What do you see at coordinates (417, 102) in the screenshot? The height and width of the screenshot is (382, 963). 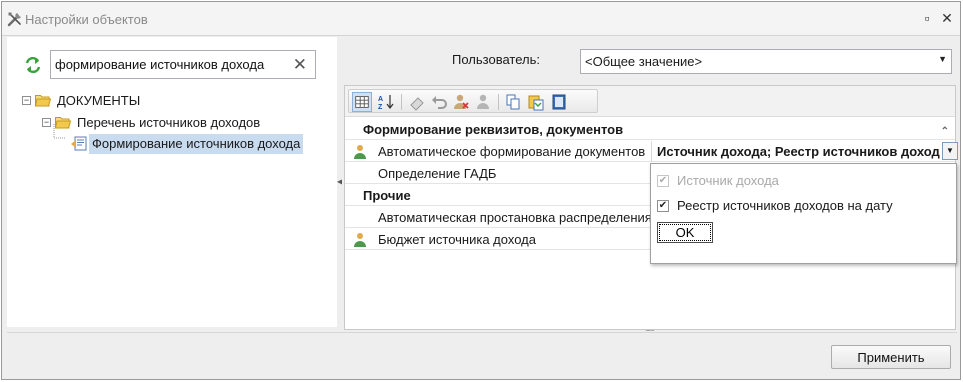 I see `eraser-icon` at bounding box center [417, 102].